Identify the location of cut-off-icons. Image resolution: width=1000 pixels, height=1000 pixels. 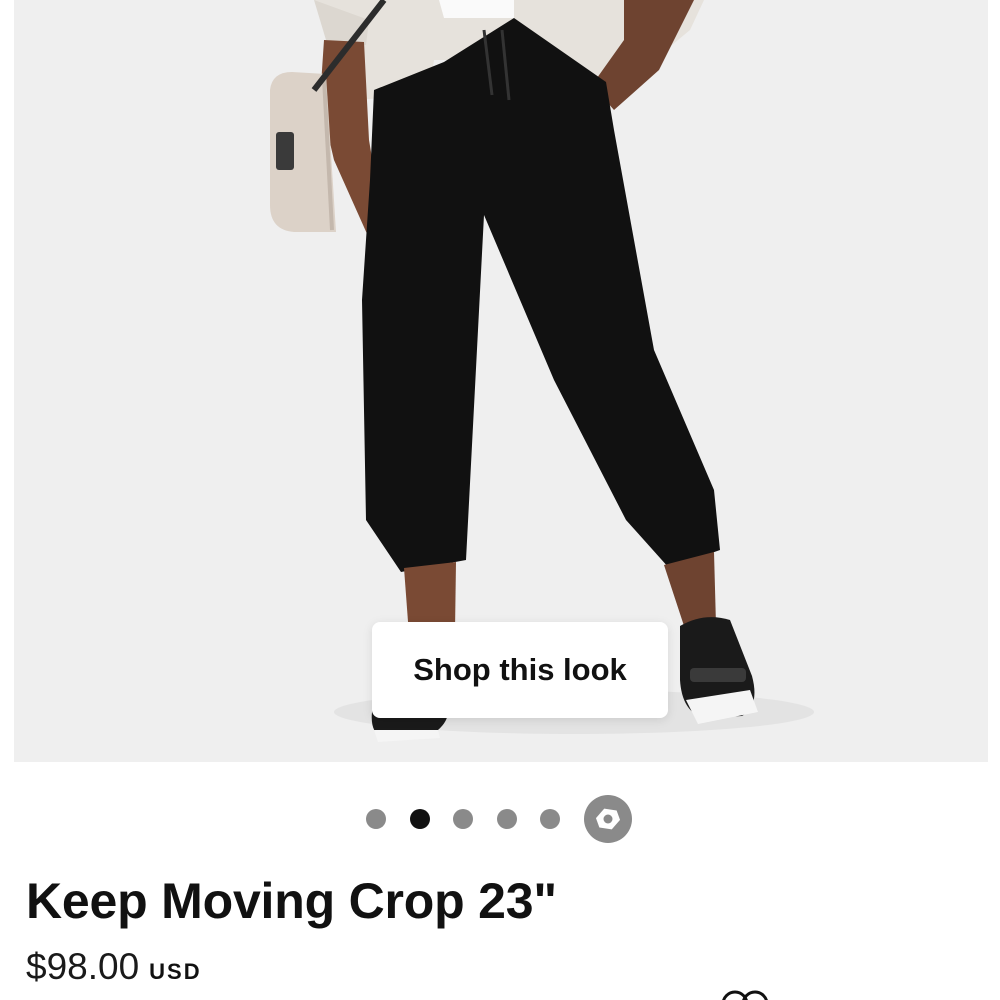
(745, 995).